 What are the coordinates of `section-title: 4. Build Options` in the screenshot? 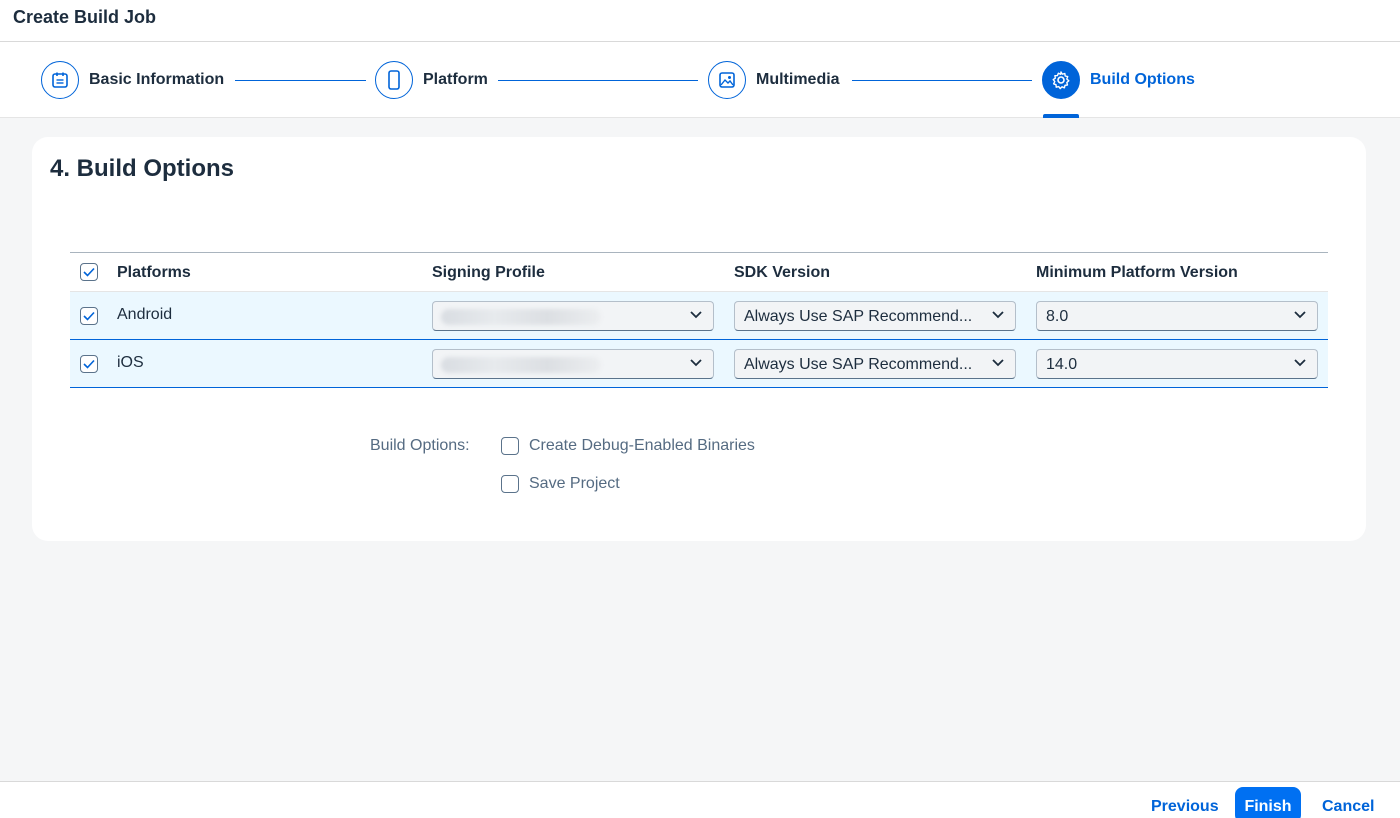 It's located at (142, 168).